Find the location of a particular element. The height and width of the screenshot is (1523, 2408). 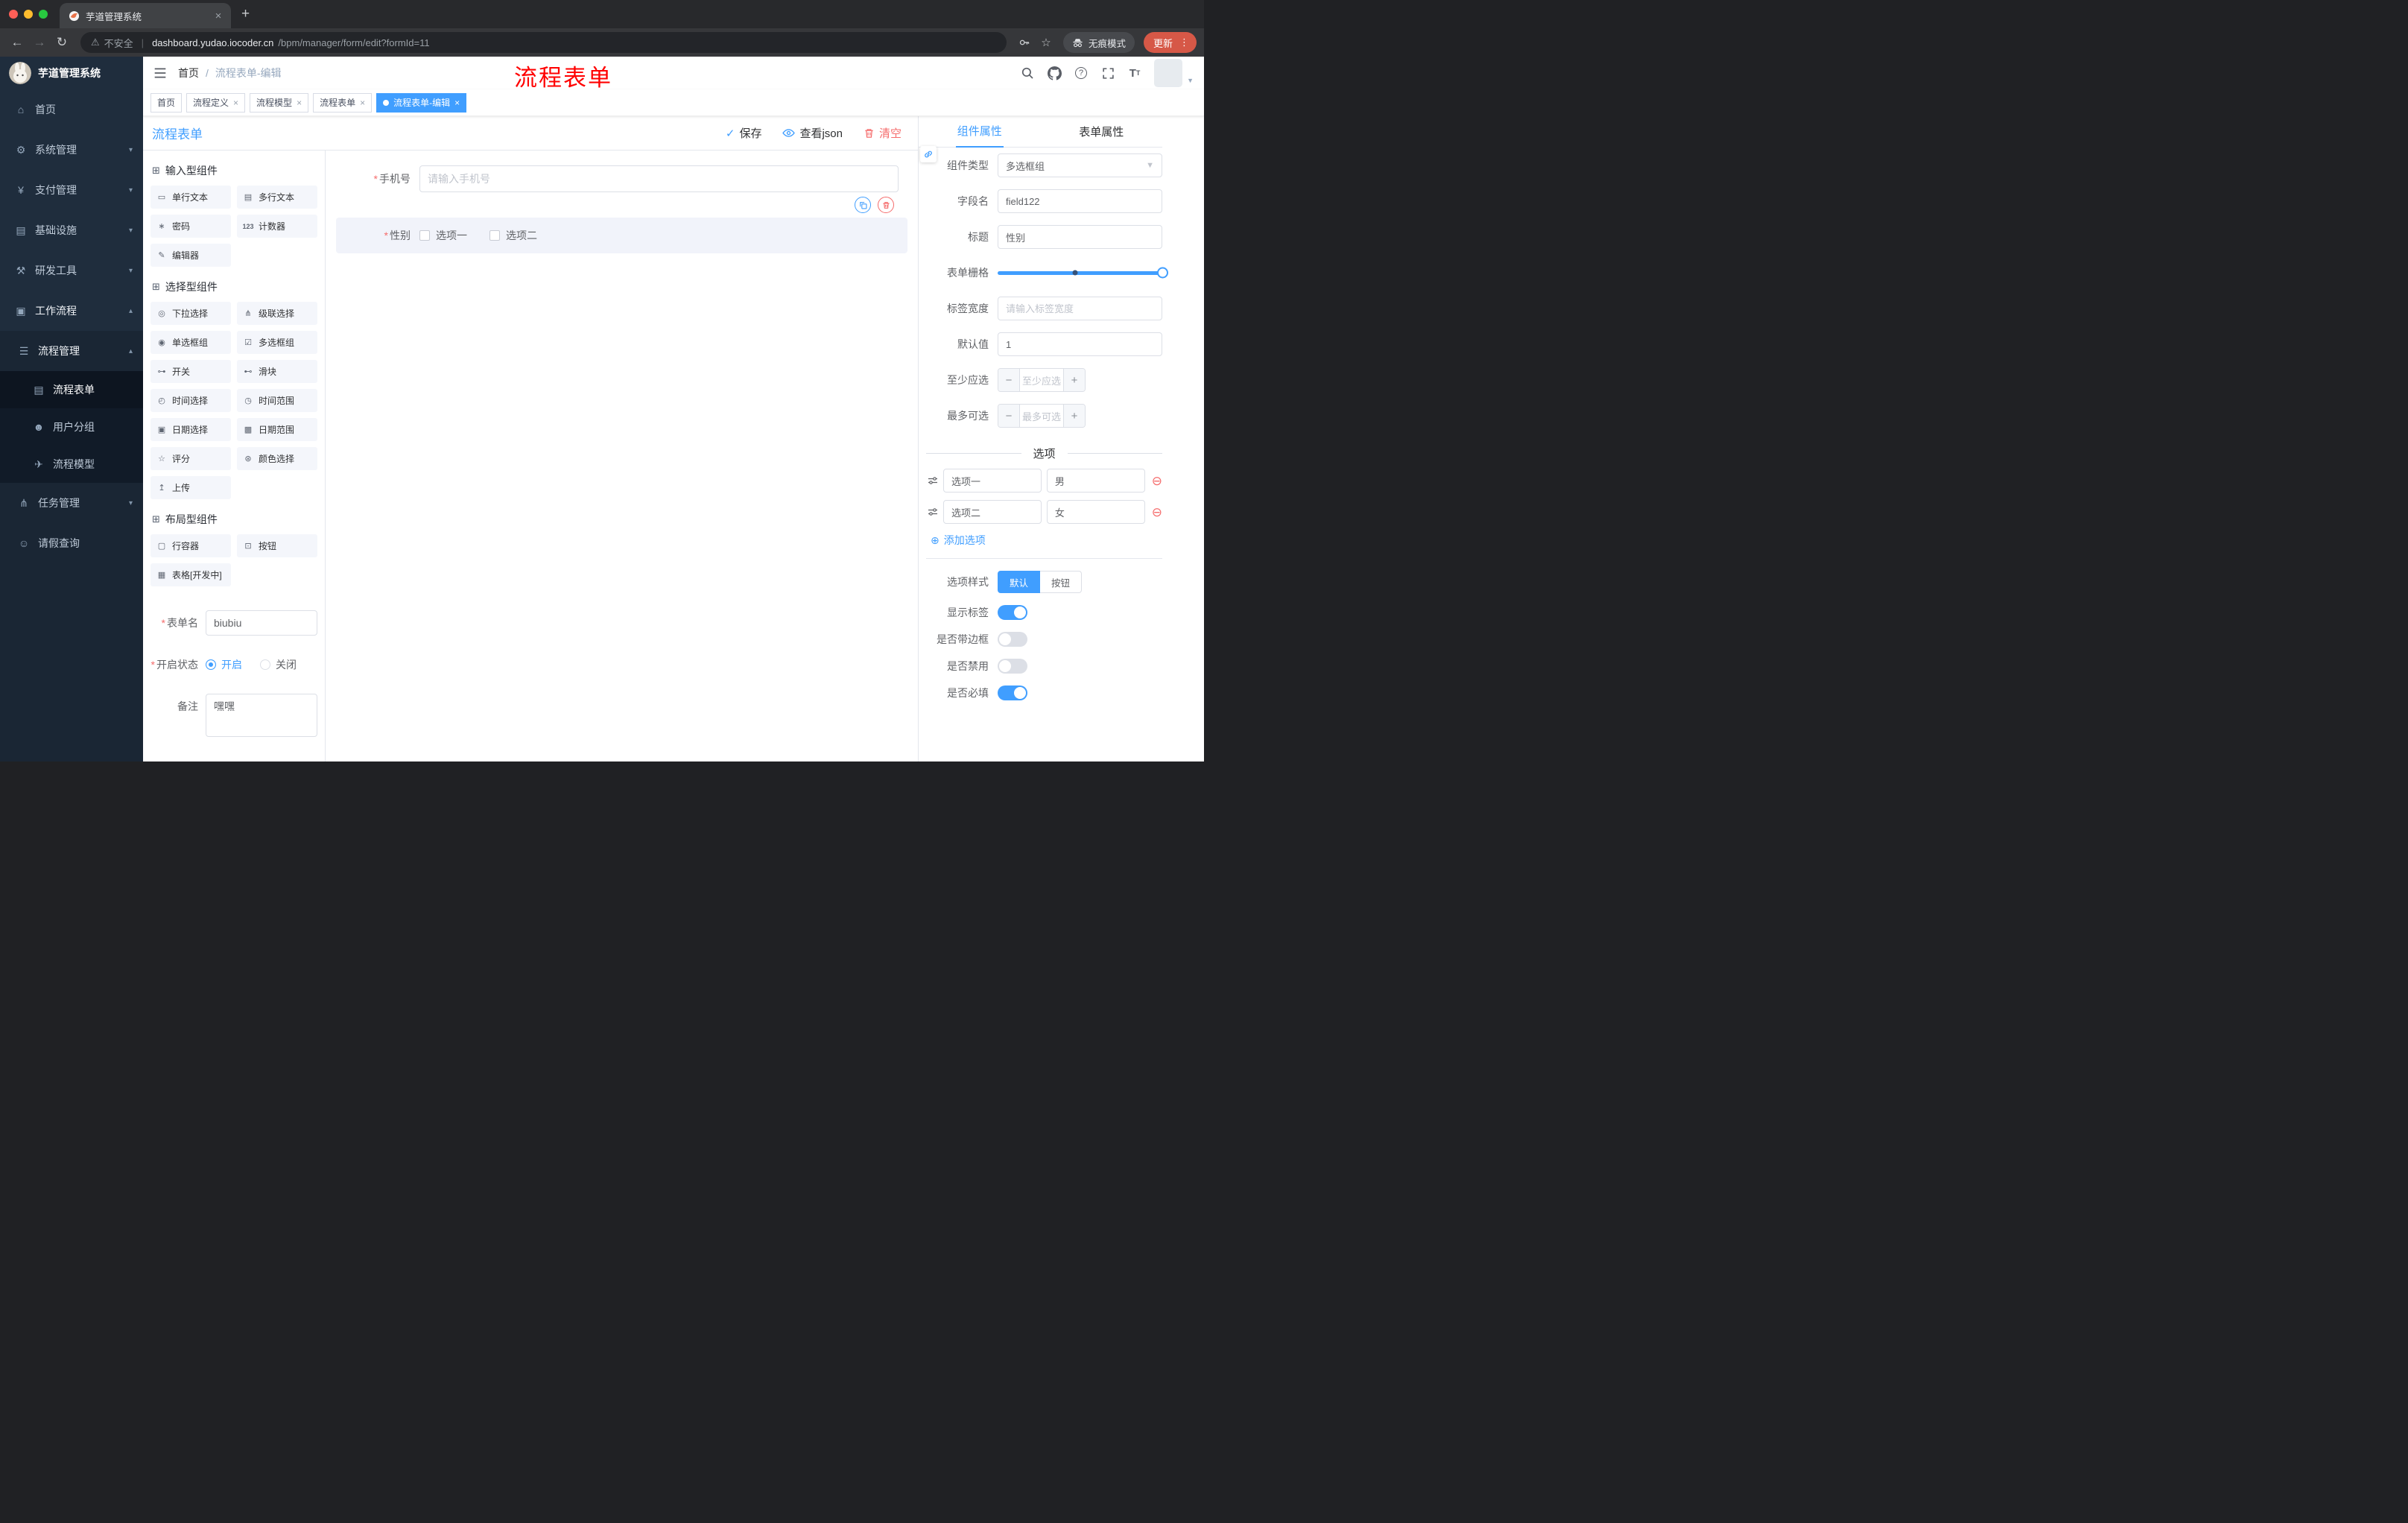

palette-item-table: ▦ 表格[开发中] is located at coordinates (190, 575).